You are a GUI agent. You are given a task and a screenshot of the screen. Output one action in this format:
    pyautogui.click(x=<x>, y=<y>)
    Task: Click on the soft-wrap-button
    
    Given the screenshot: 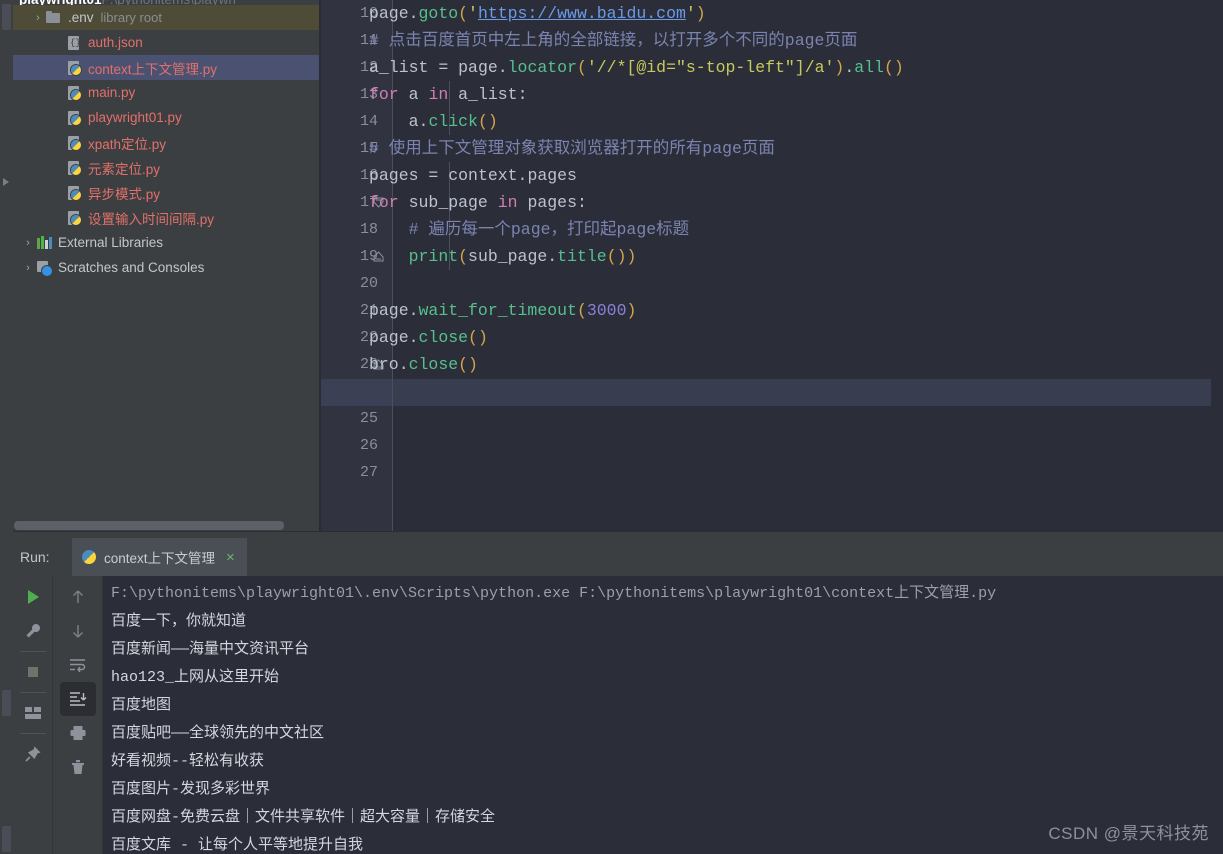 What is the action you would take?
    pyautogui.click(x=78, y=665)
    